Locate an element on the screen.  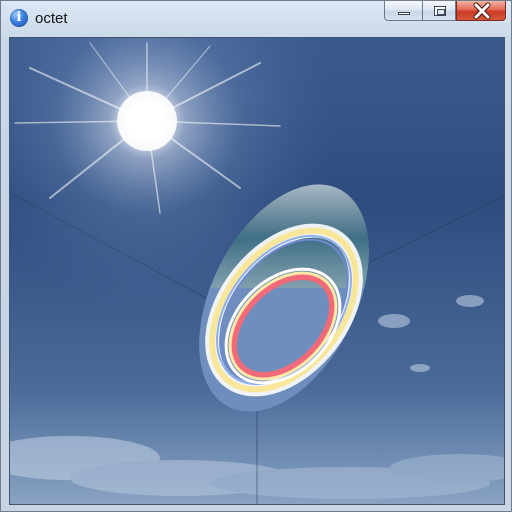
maximize-icon is located at coordinates (440, 11).